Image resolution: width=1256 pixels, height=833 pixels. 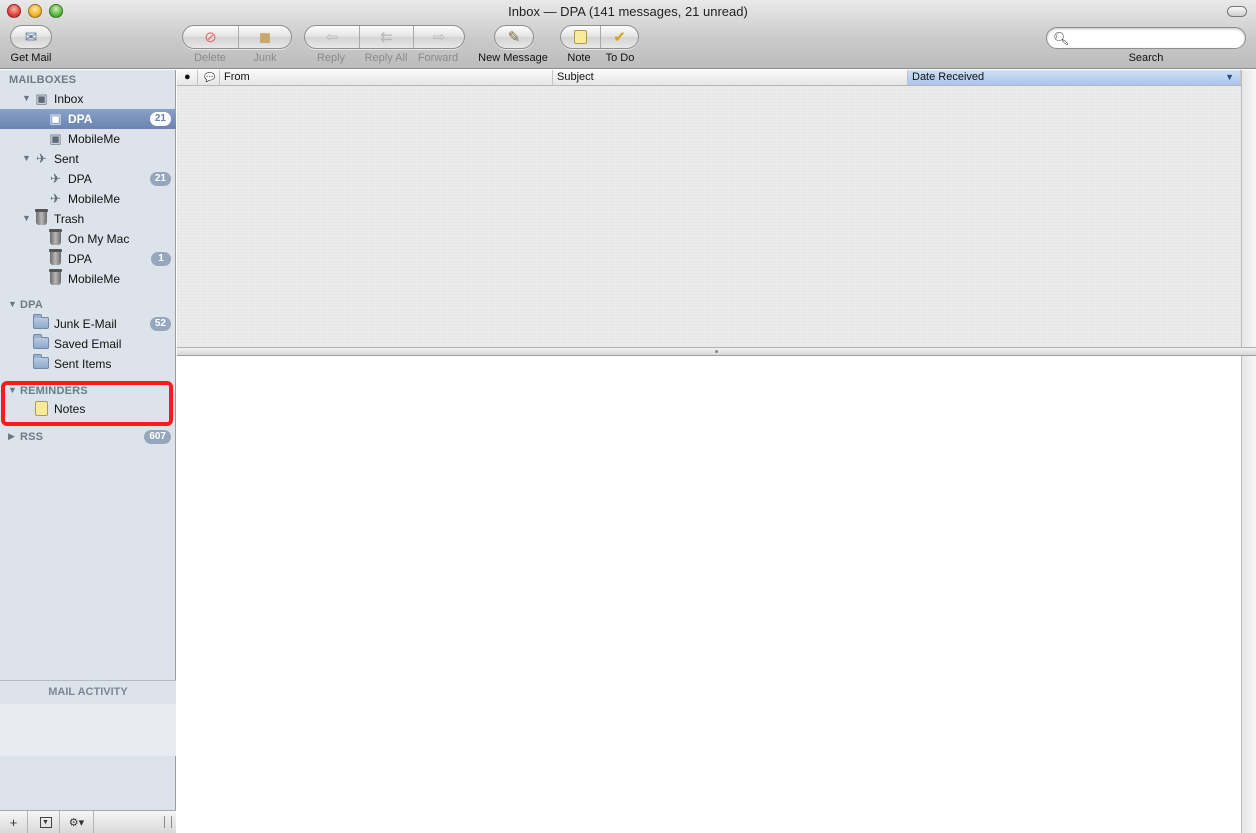 I want to click on note-icon, so click(x=580, y=37).